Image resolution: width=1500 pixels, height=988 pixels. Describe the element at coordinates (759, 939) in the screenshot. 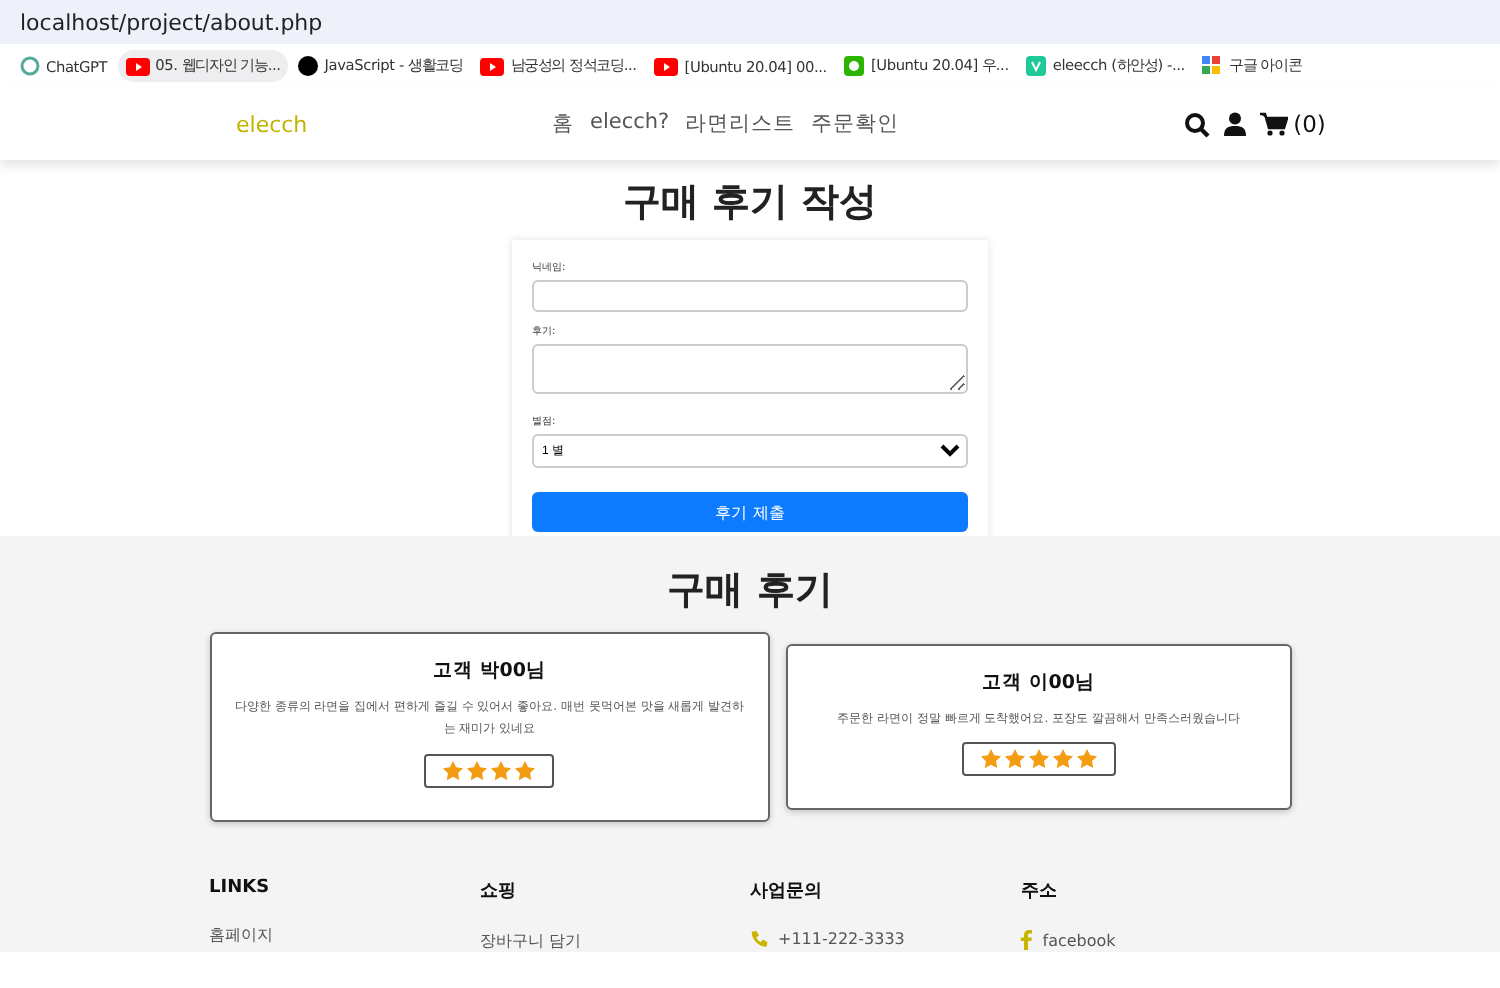

I see `phone-icon` at that location.